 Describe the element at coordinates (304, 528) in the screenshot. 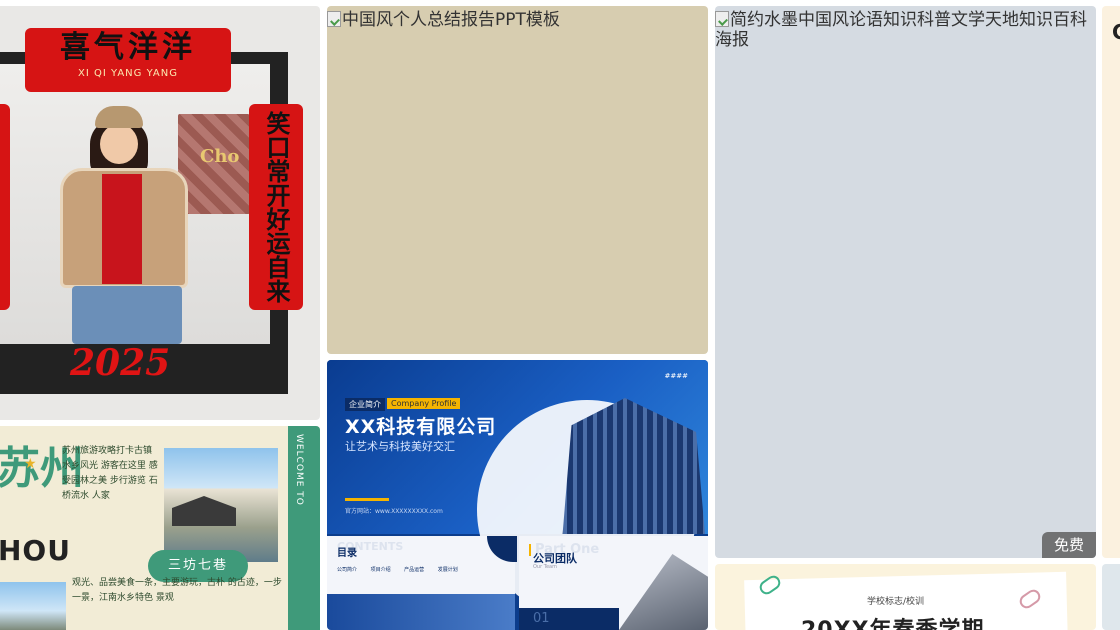

I see `welcome-rail: WELCOME TO` at that location.